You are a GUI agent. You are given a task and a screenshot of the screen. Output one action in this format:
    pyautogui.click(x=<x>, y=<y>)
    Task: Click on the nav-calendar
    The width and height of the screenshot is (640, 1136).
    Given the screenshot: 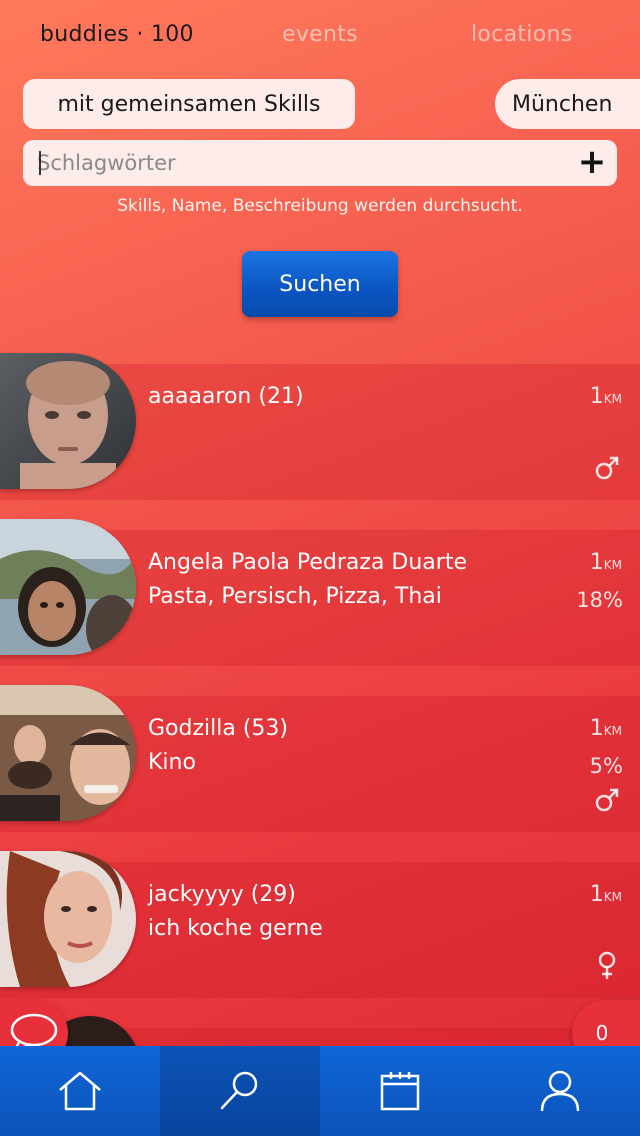 What is the action you would take?
    pyautogui.click(x=400, y=1091)
    